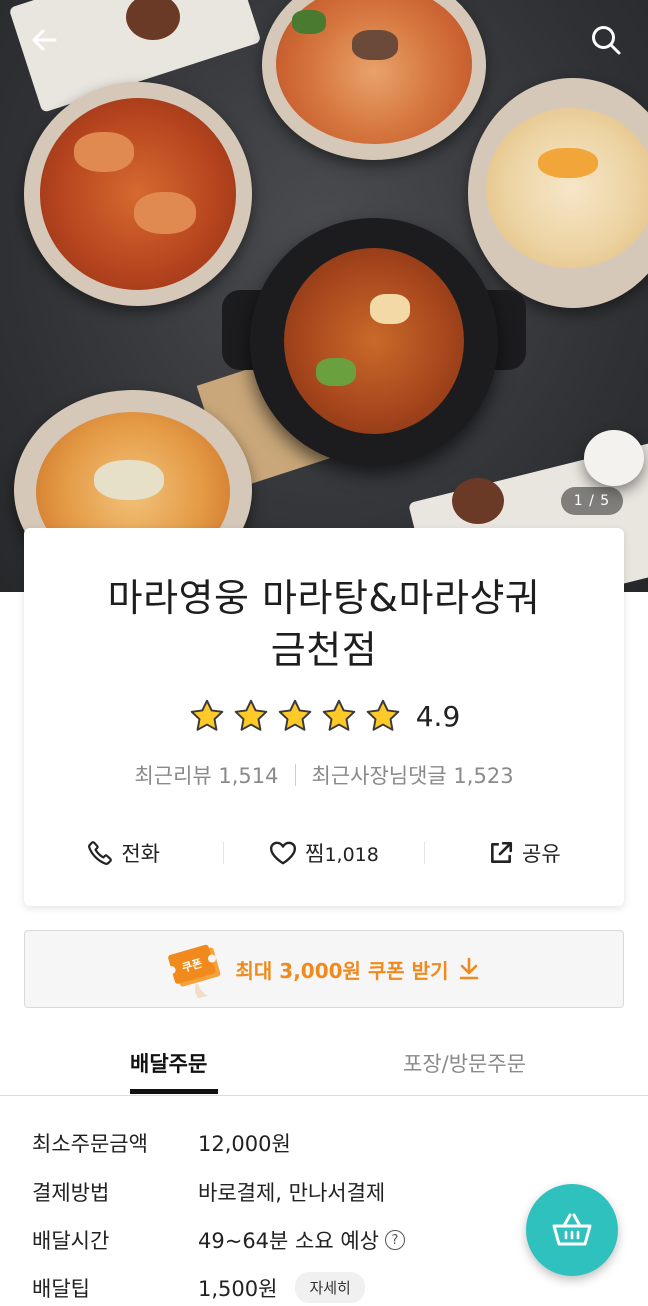 The image size is (648, 1306). What do you see at coordinates (478, 501) in the screenshot?
I see `wooden-spoon-bottom` at bounding box center [478, 501].